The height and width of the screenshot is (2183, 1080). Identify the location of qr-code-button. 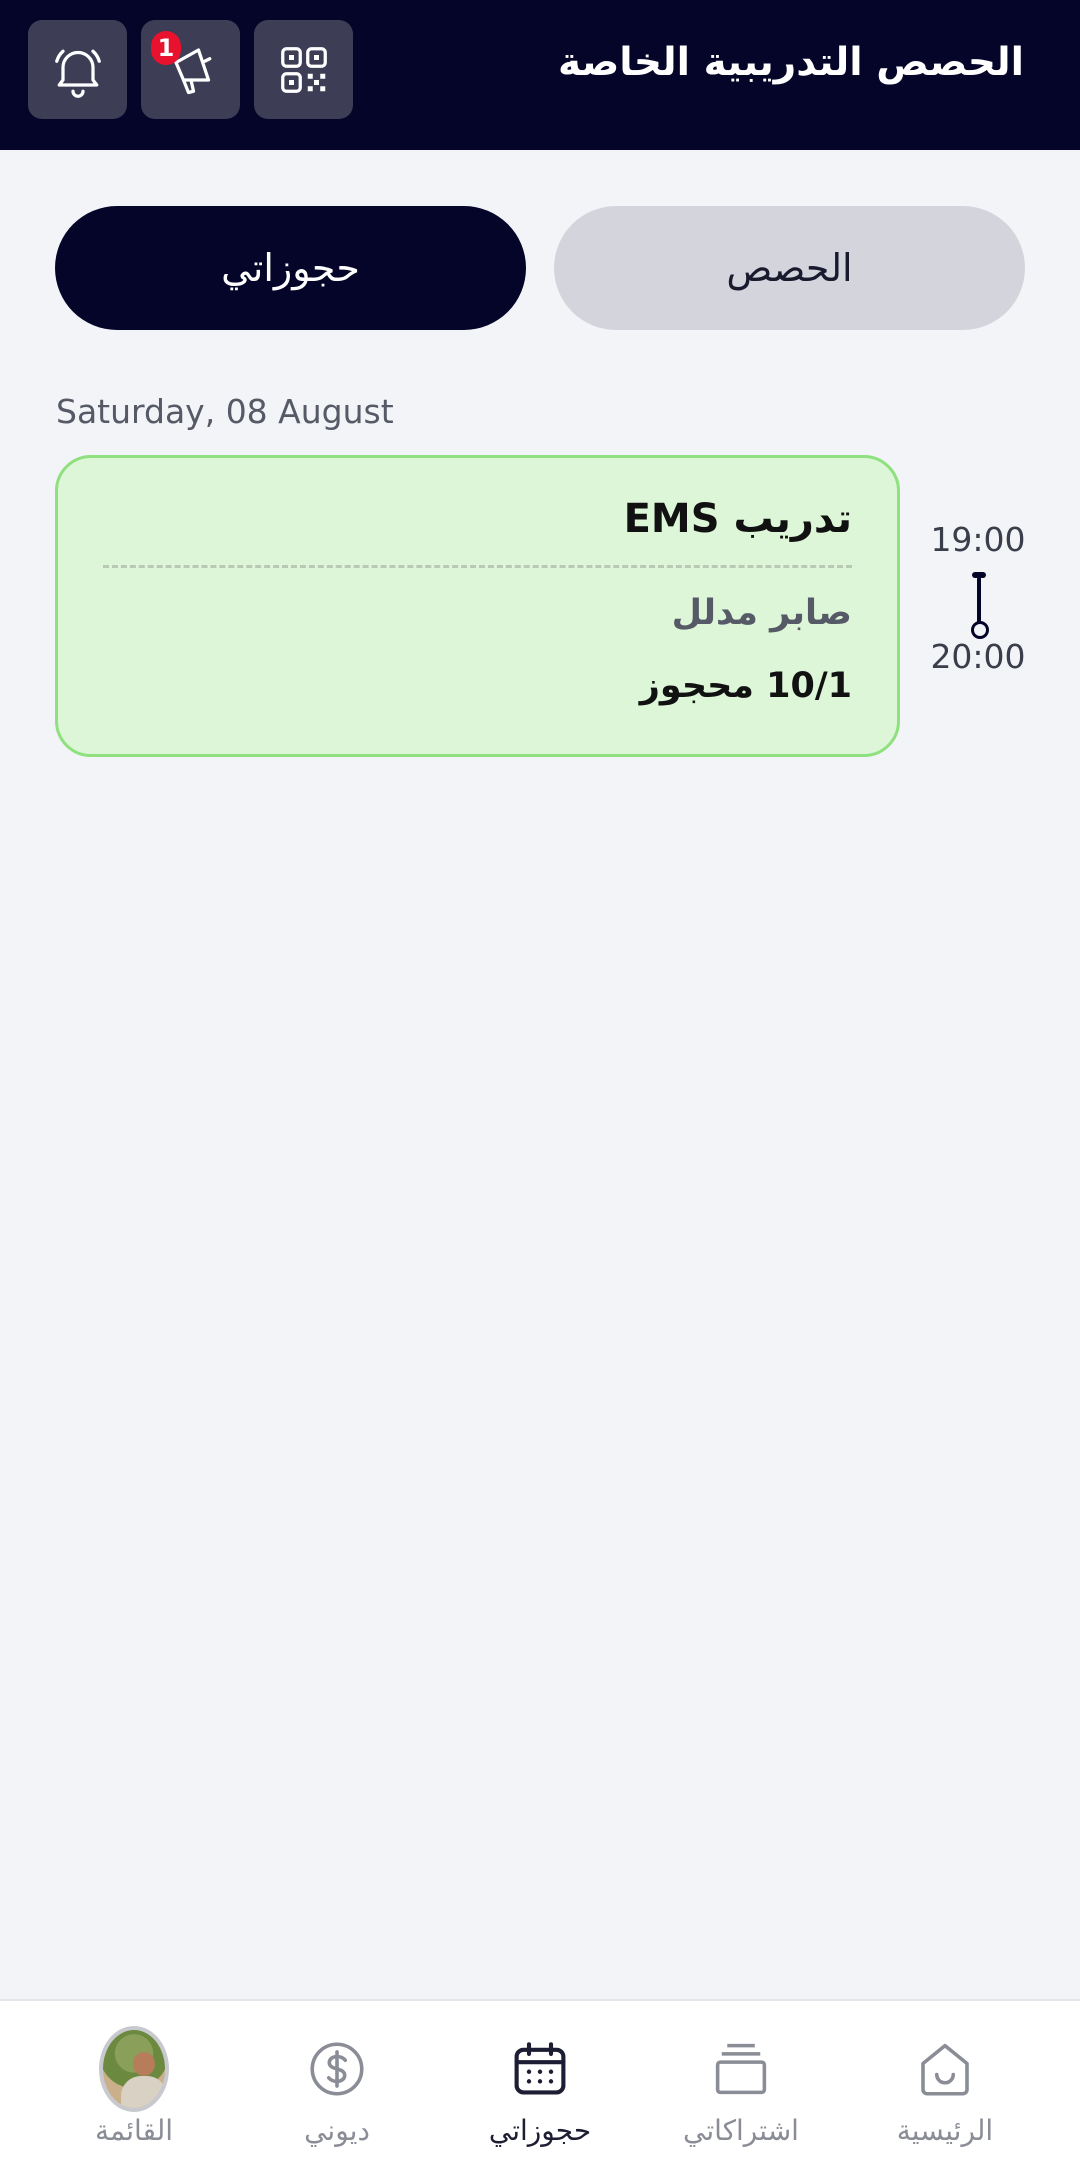
(303, 69).